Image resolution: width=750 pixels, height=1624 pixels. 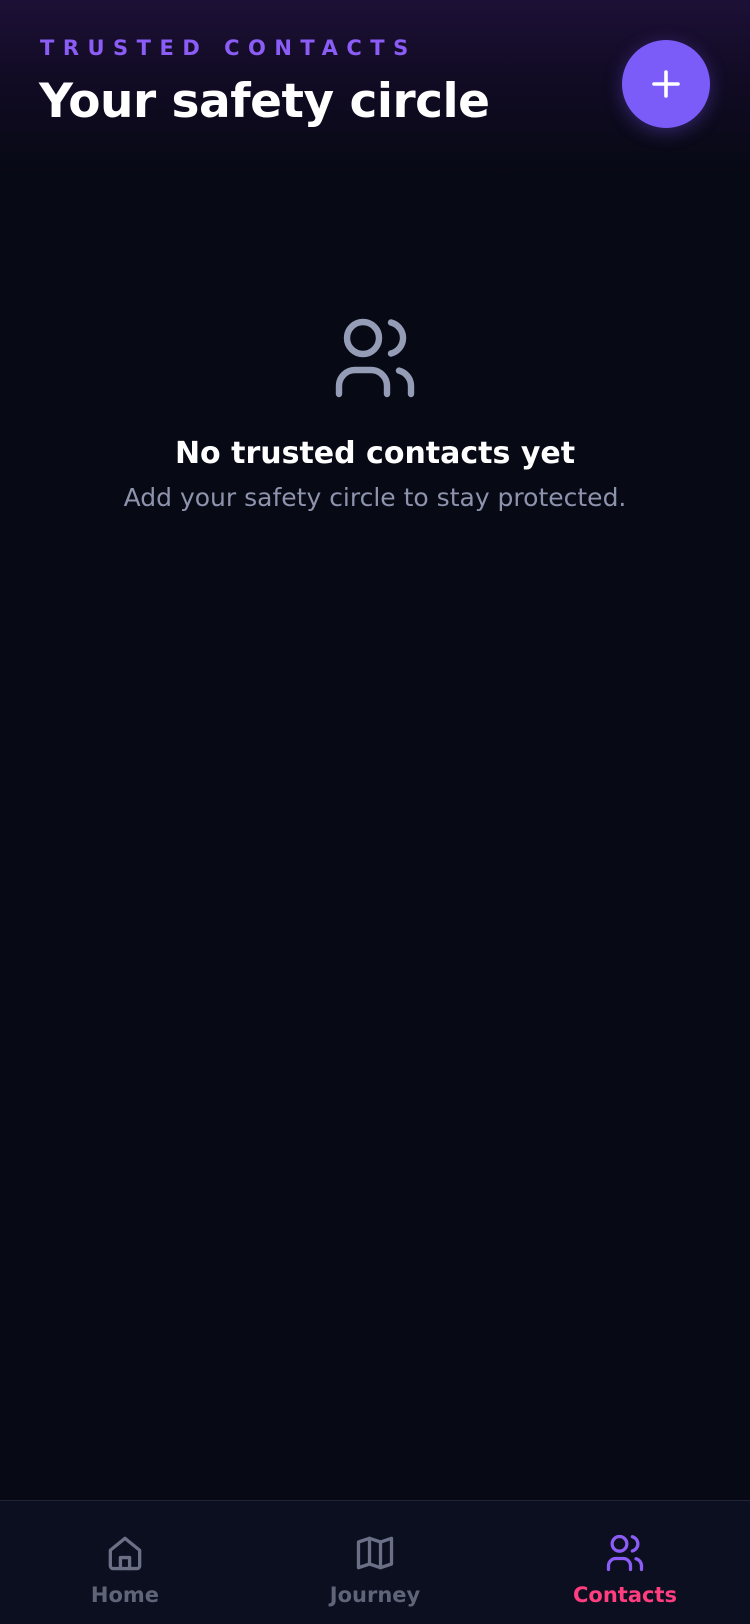 I want to click on tab-contacts-label: Contacts, so click(x=625, y=1595).